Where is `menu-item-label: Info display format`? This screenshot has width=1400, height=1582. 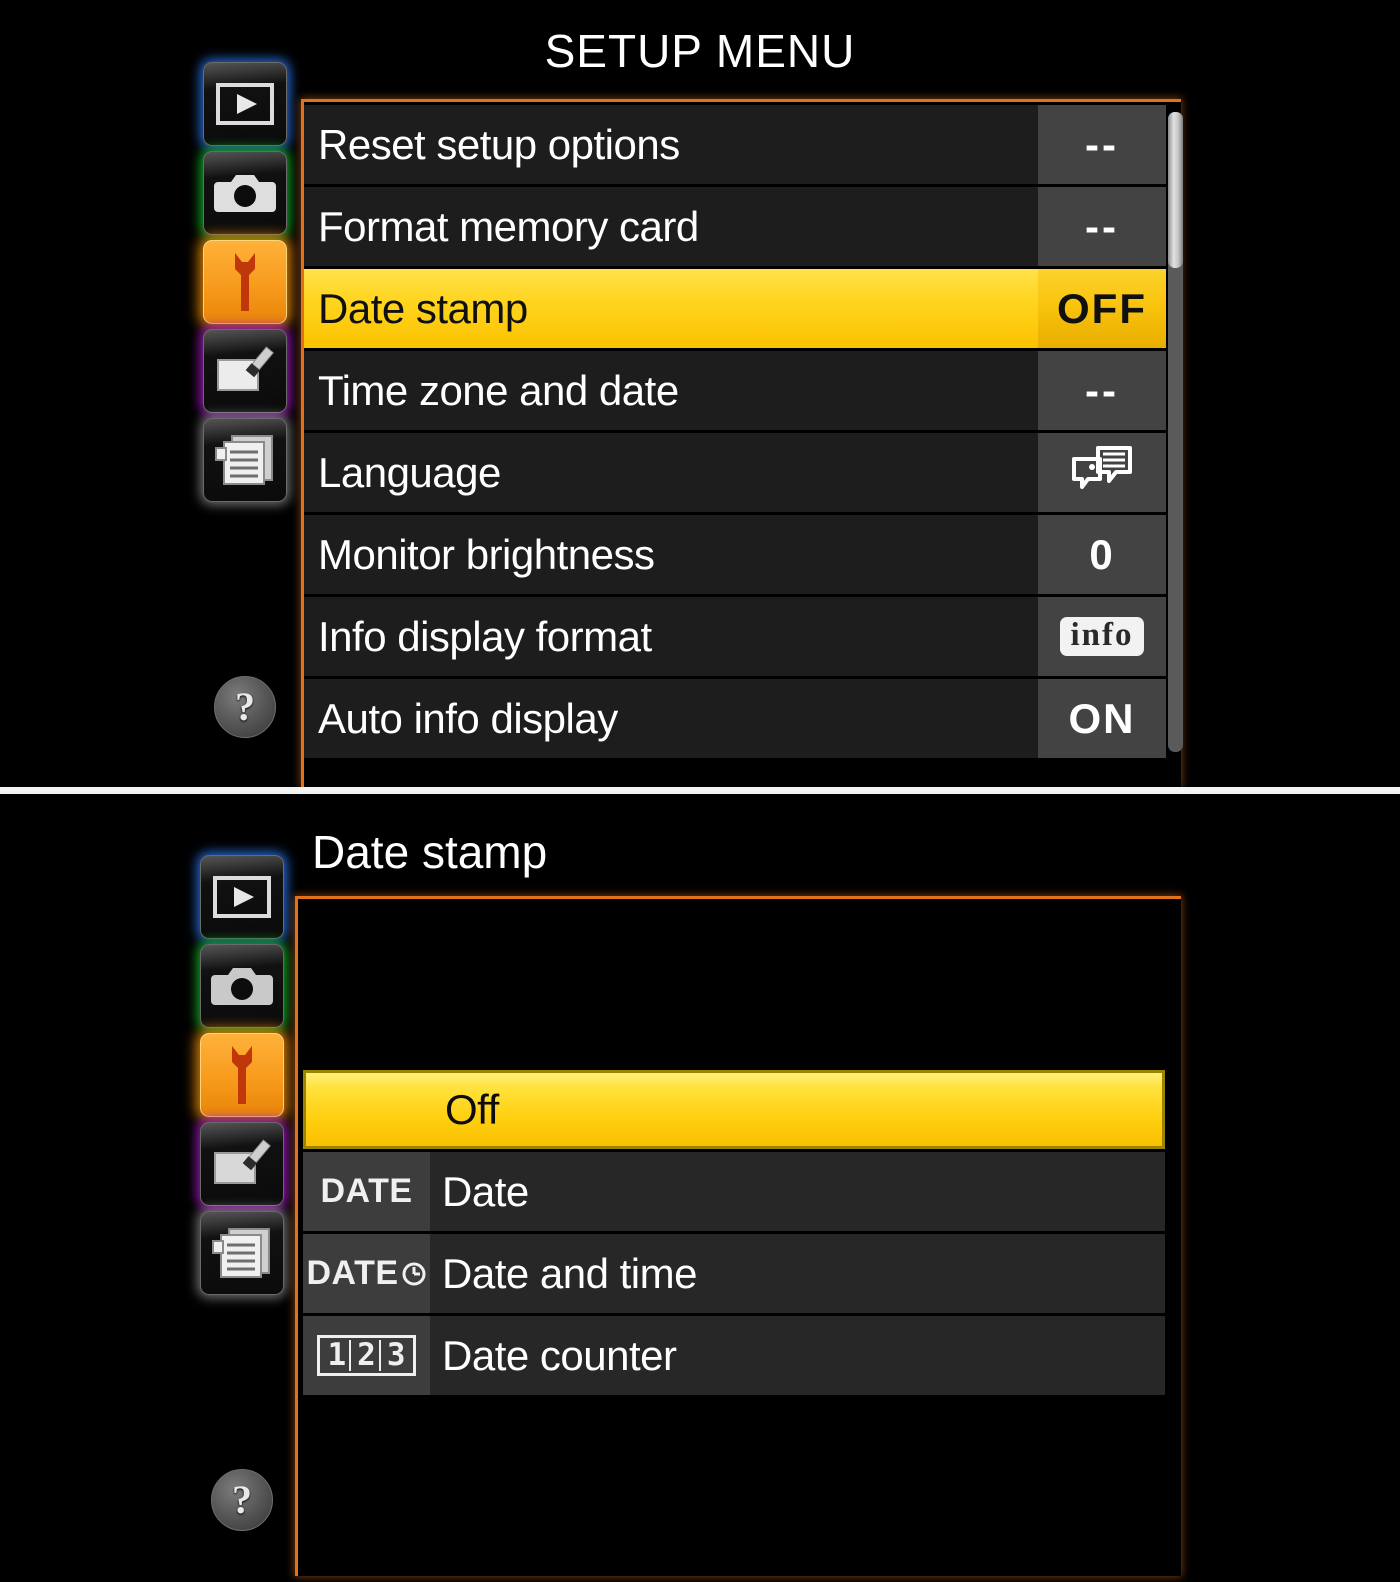 menu-item-label: Info display format is located at coordinates (671, 636).